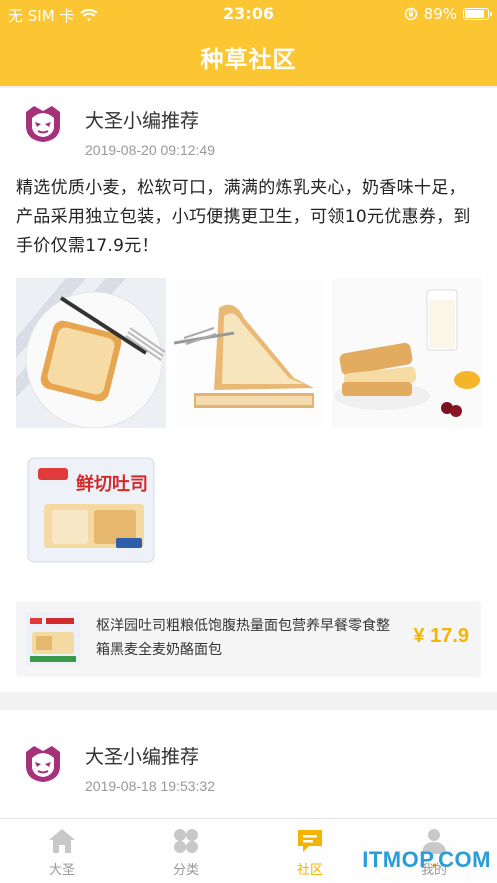 The height and width of the screenshot is (883, 497). Describe the element at coordinates (53, 639) in the screenshot. I see `product-thumbnail` at that location.